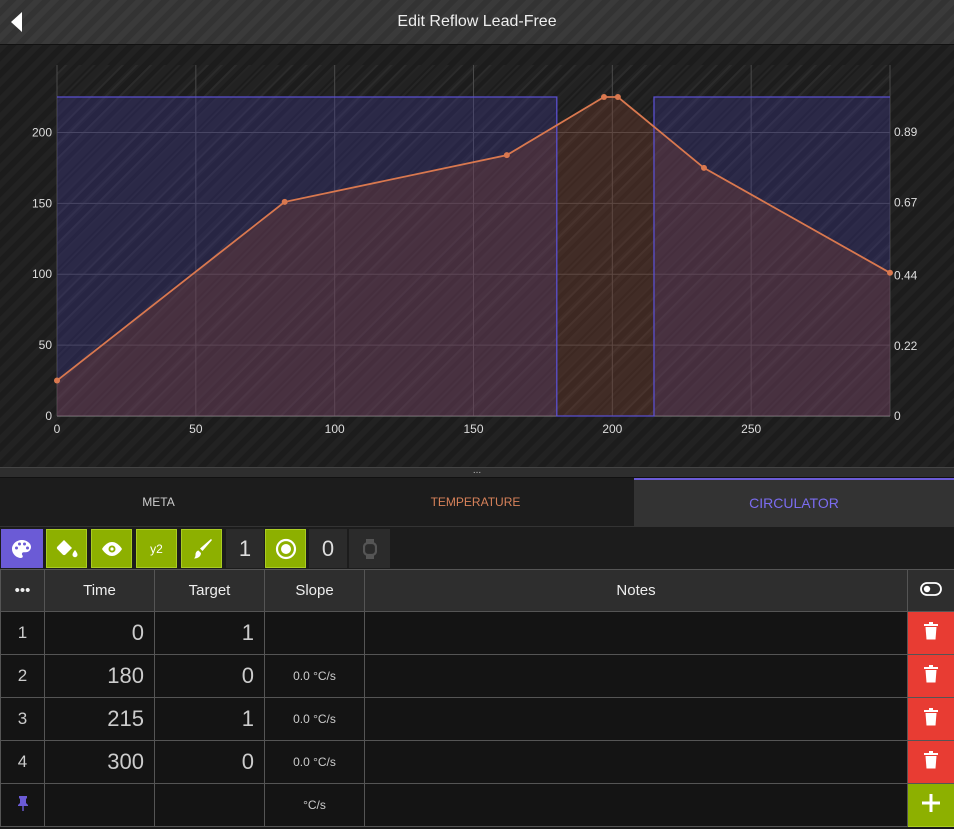 This screenshot has height=829, width=954. I want to click on y-tick-label-left: 150, so click(42, 203).